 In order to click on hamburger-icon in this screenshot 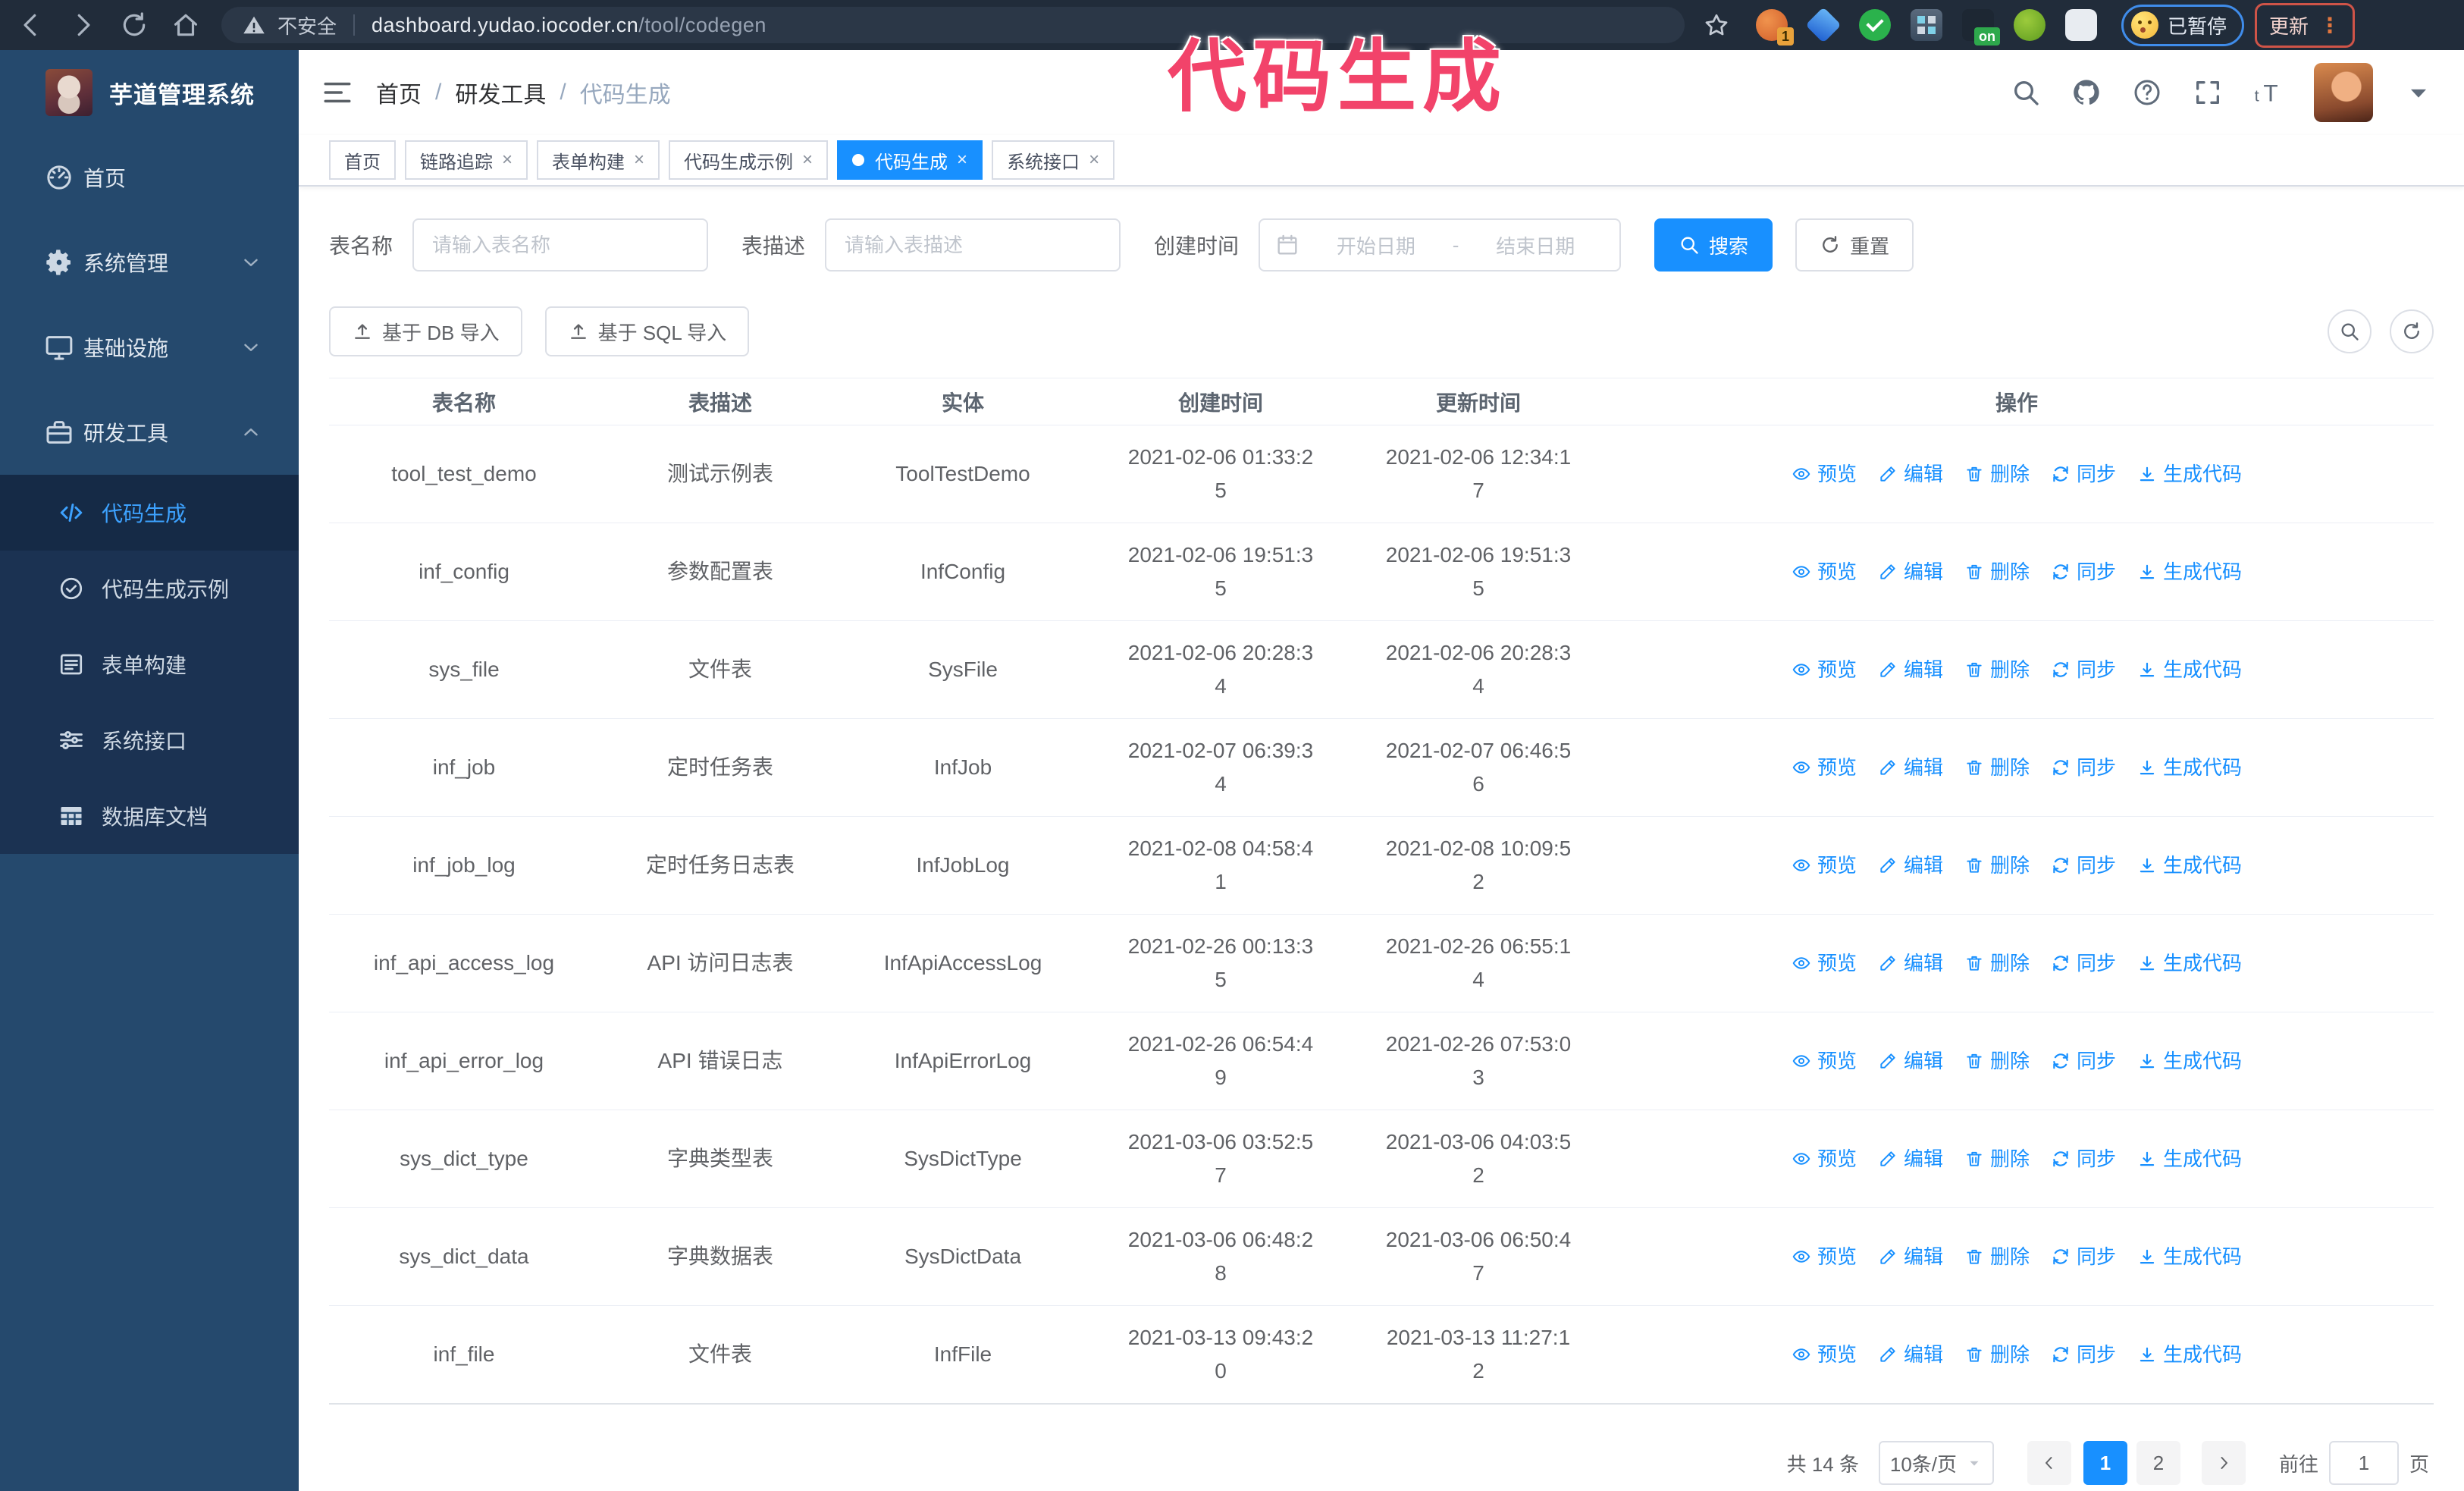, I will do `click(337, 92)`.